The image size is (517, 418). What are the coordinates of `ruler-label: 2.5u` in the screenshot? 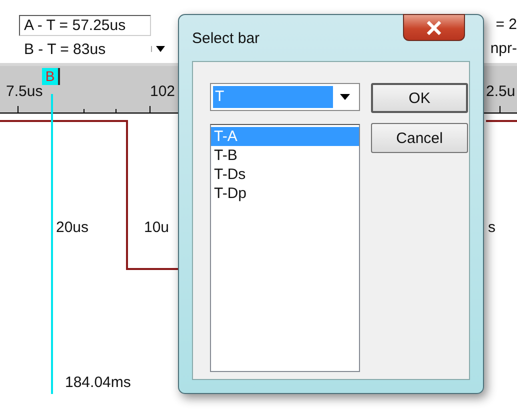 It's located at (501, 91).